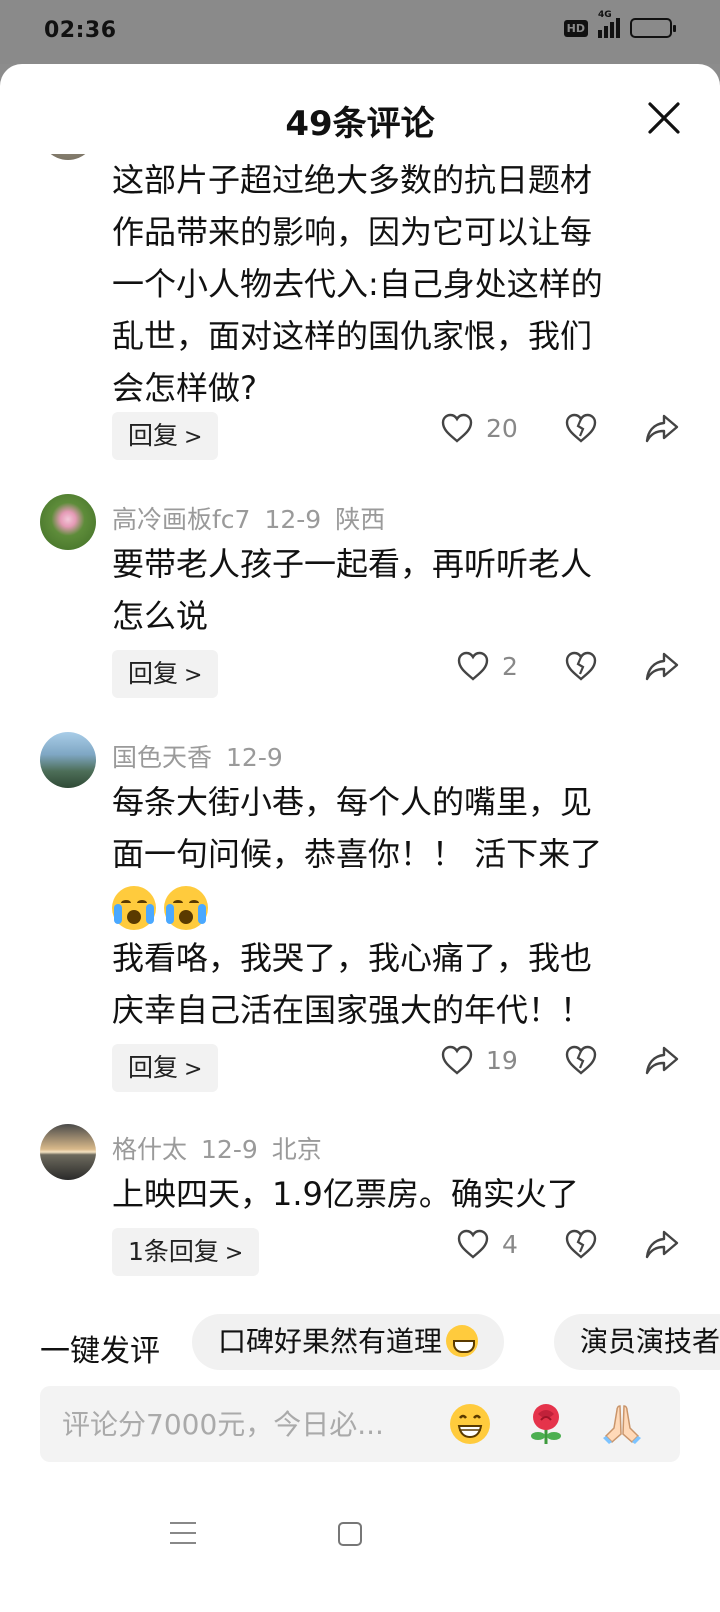 The width and height of the screenshot is (720, 1612). What do you see at coordinates (360, 1548) in the screenshot?
I see `system-nav-bar` at bounding box center [360, 1548].